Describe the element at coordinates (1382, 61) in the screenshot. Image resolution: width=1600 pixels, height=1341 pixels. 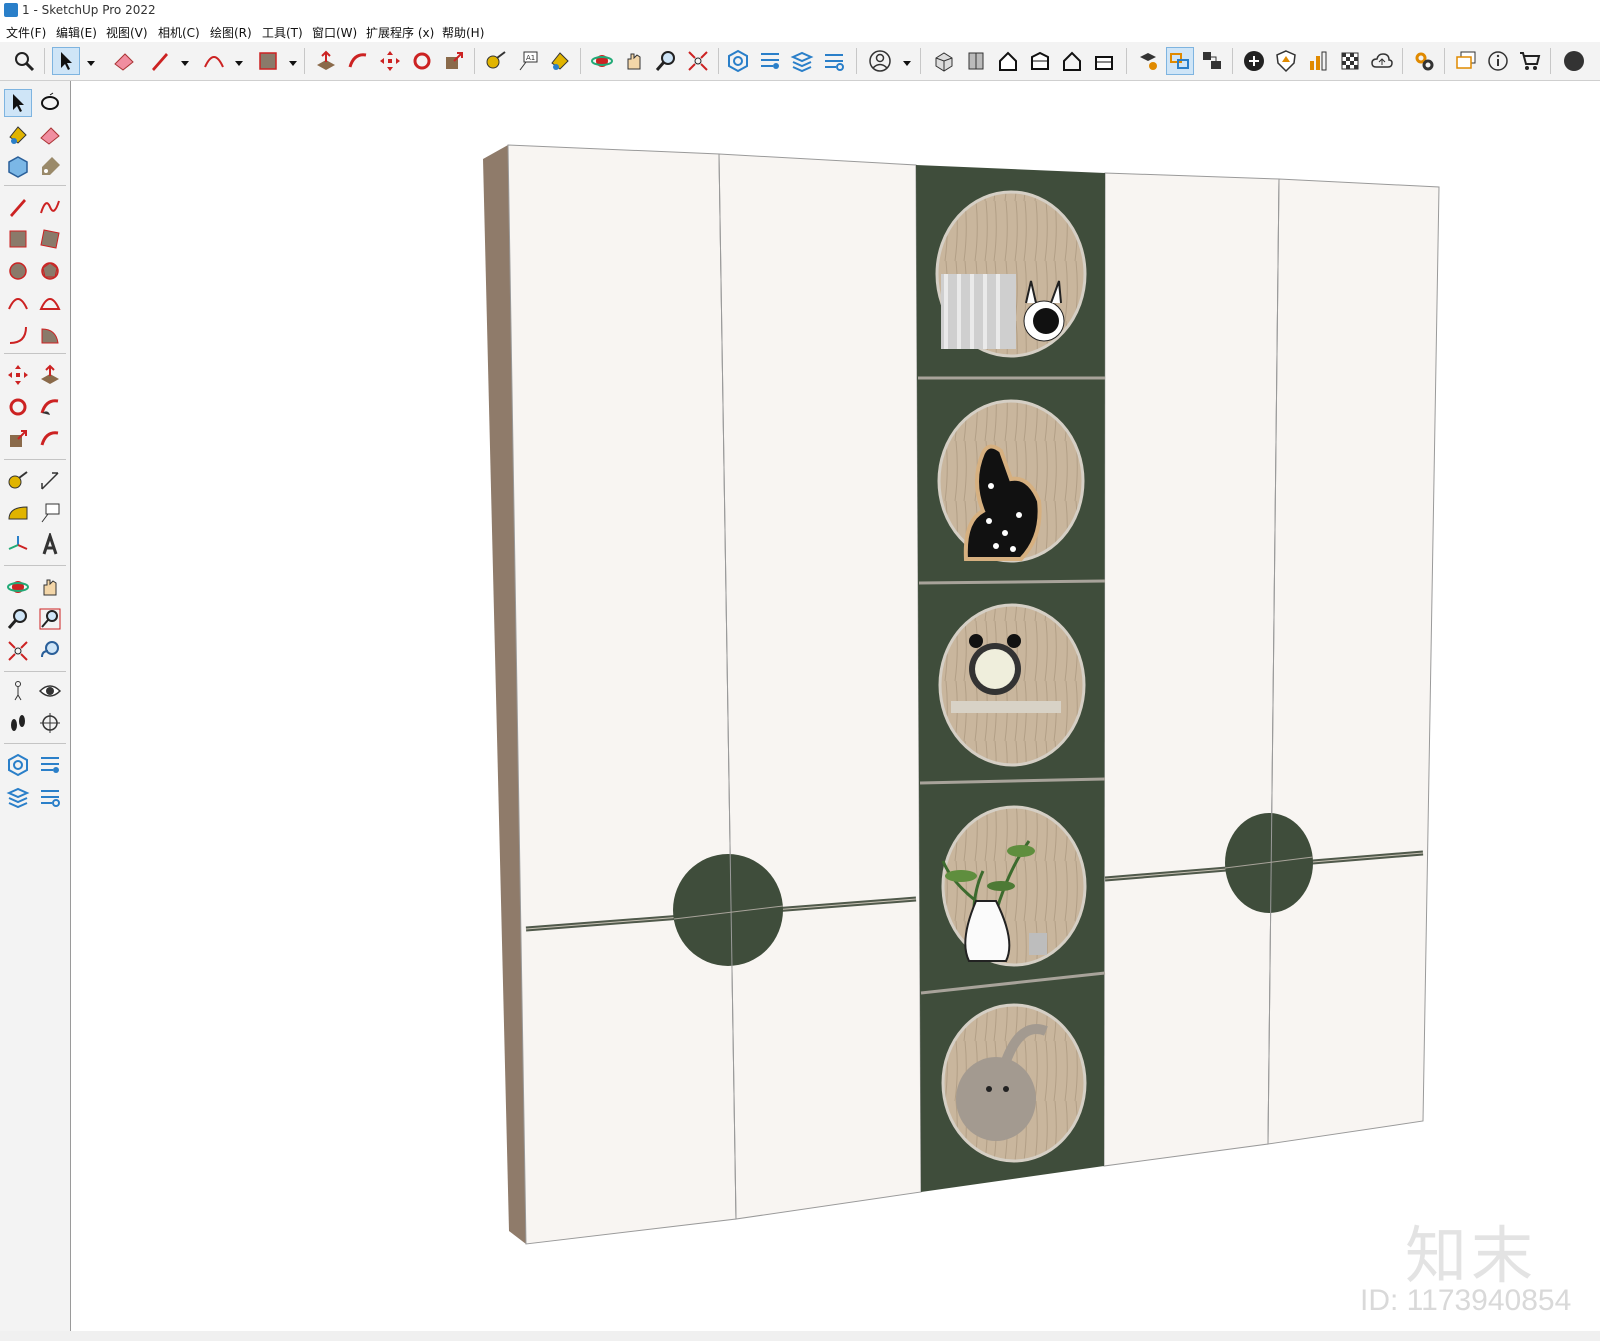
I see `cloud-icon` at that location.